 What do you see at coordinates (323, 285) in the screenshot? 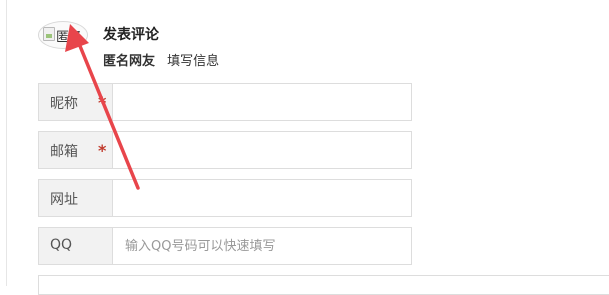
I see `comment-textarea` at bounding box center [323, 285].